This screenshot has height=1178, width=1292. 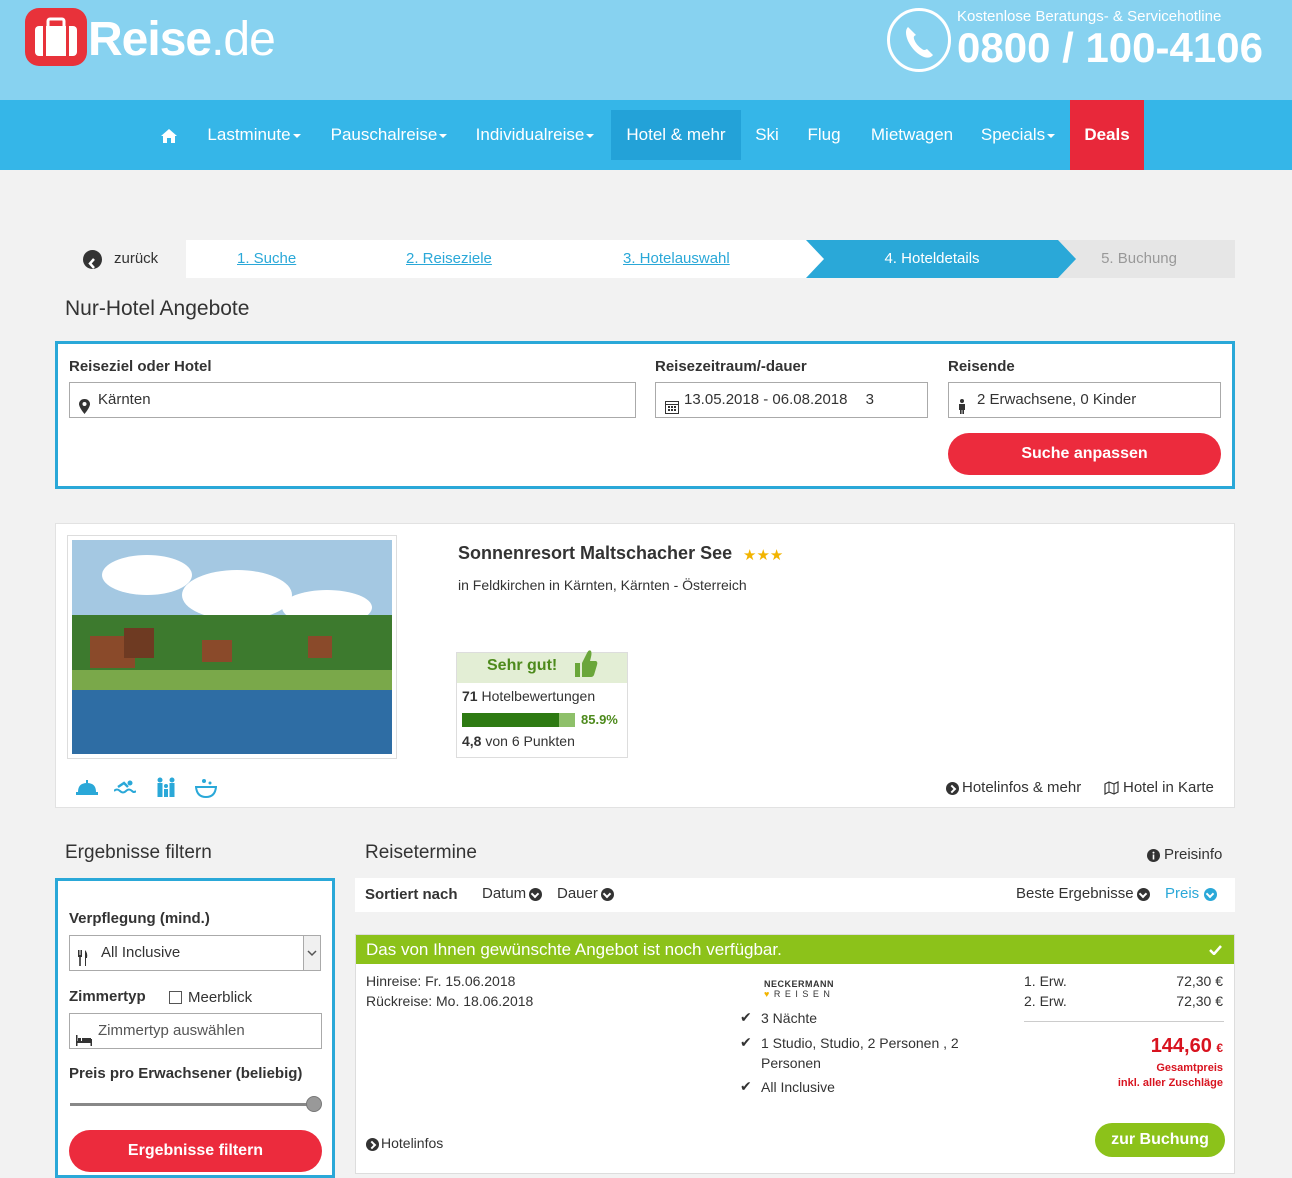 What do you see at coordinates (192, 1104) in the screenshot?
I see `price-slider-track` at bounding box center [192, 1104].